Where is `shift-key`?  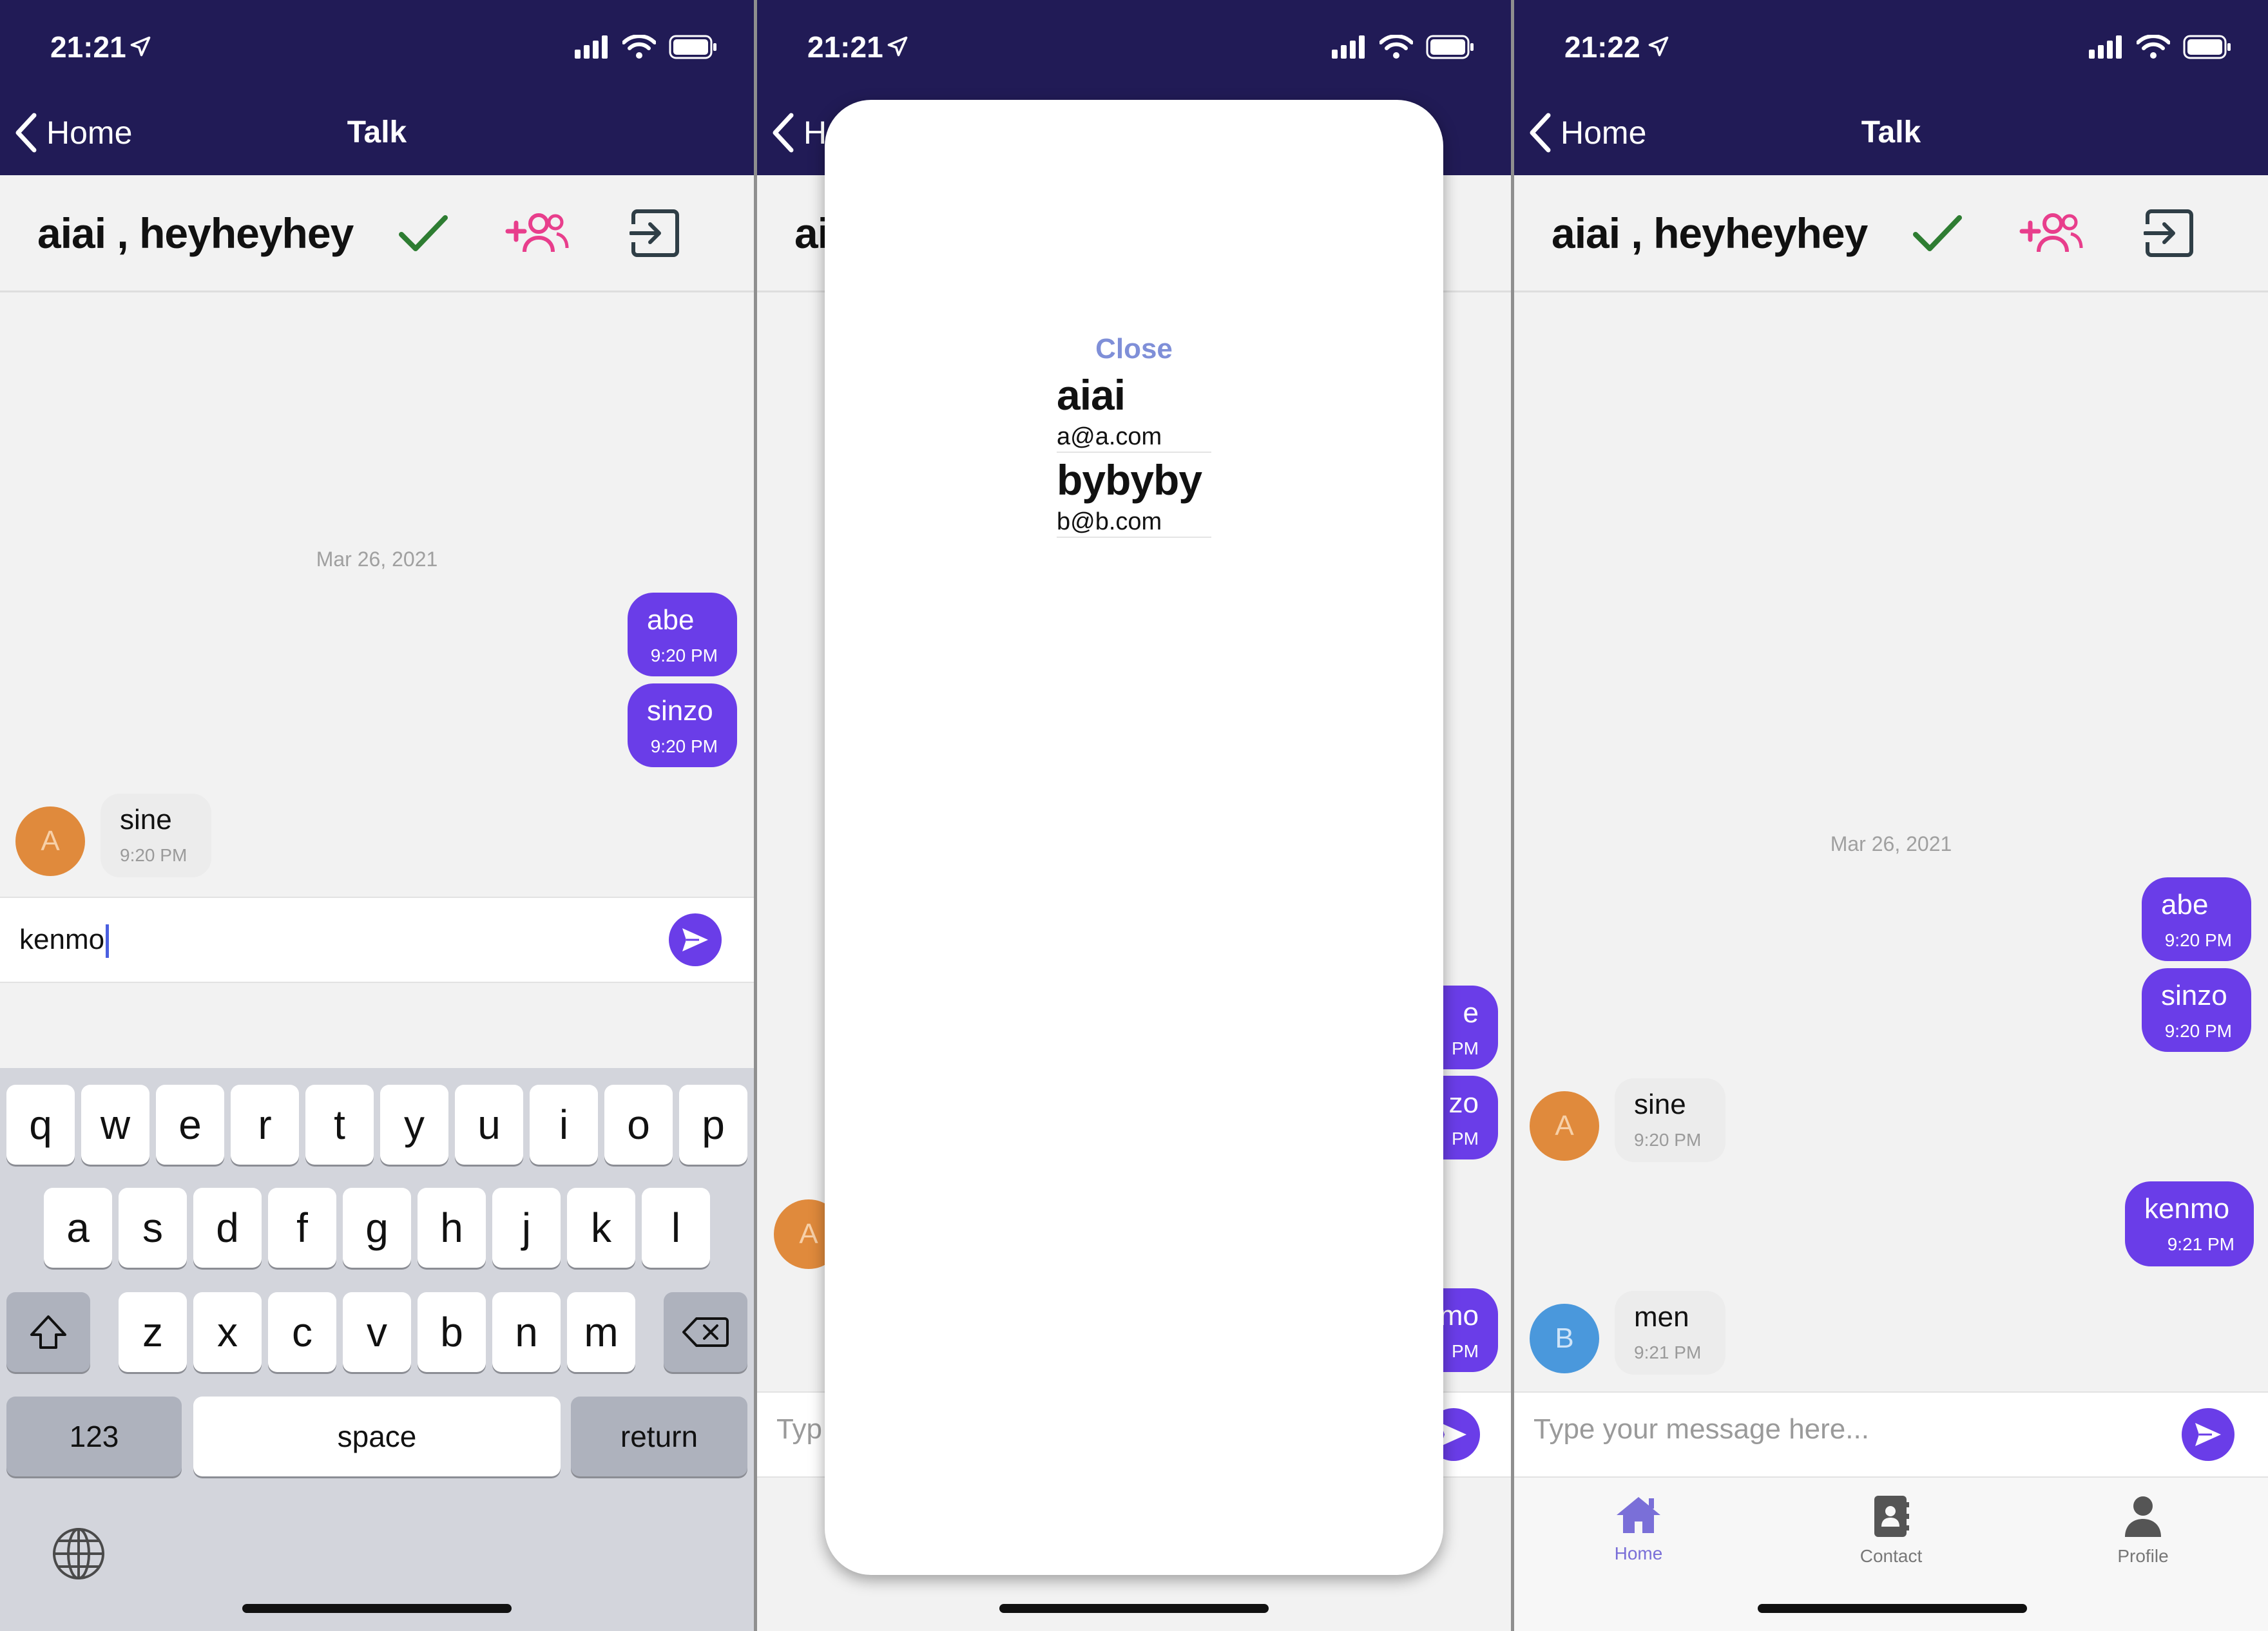
shift-key is located at coordinates (48, 1332).